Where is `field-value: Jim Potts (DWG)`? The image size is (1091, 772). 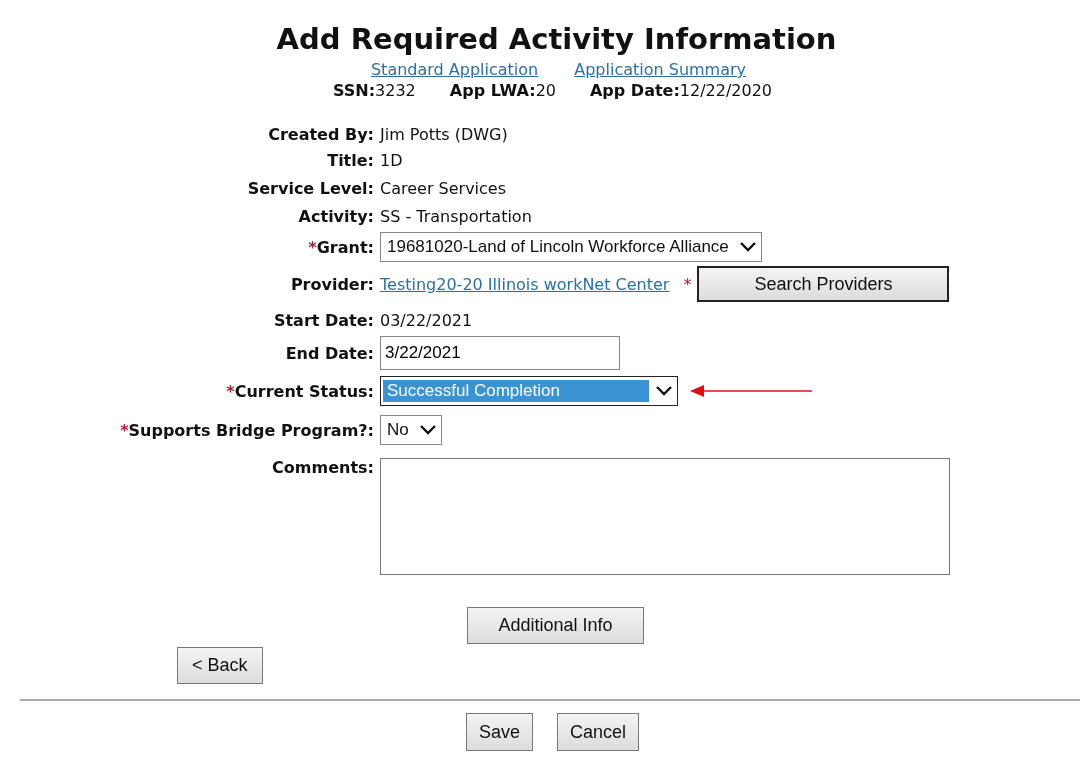
field-value: Jim Potts (DWG) is located at coordinates (444, 134).